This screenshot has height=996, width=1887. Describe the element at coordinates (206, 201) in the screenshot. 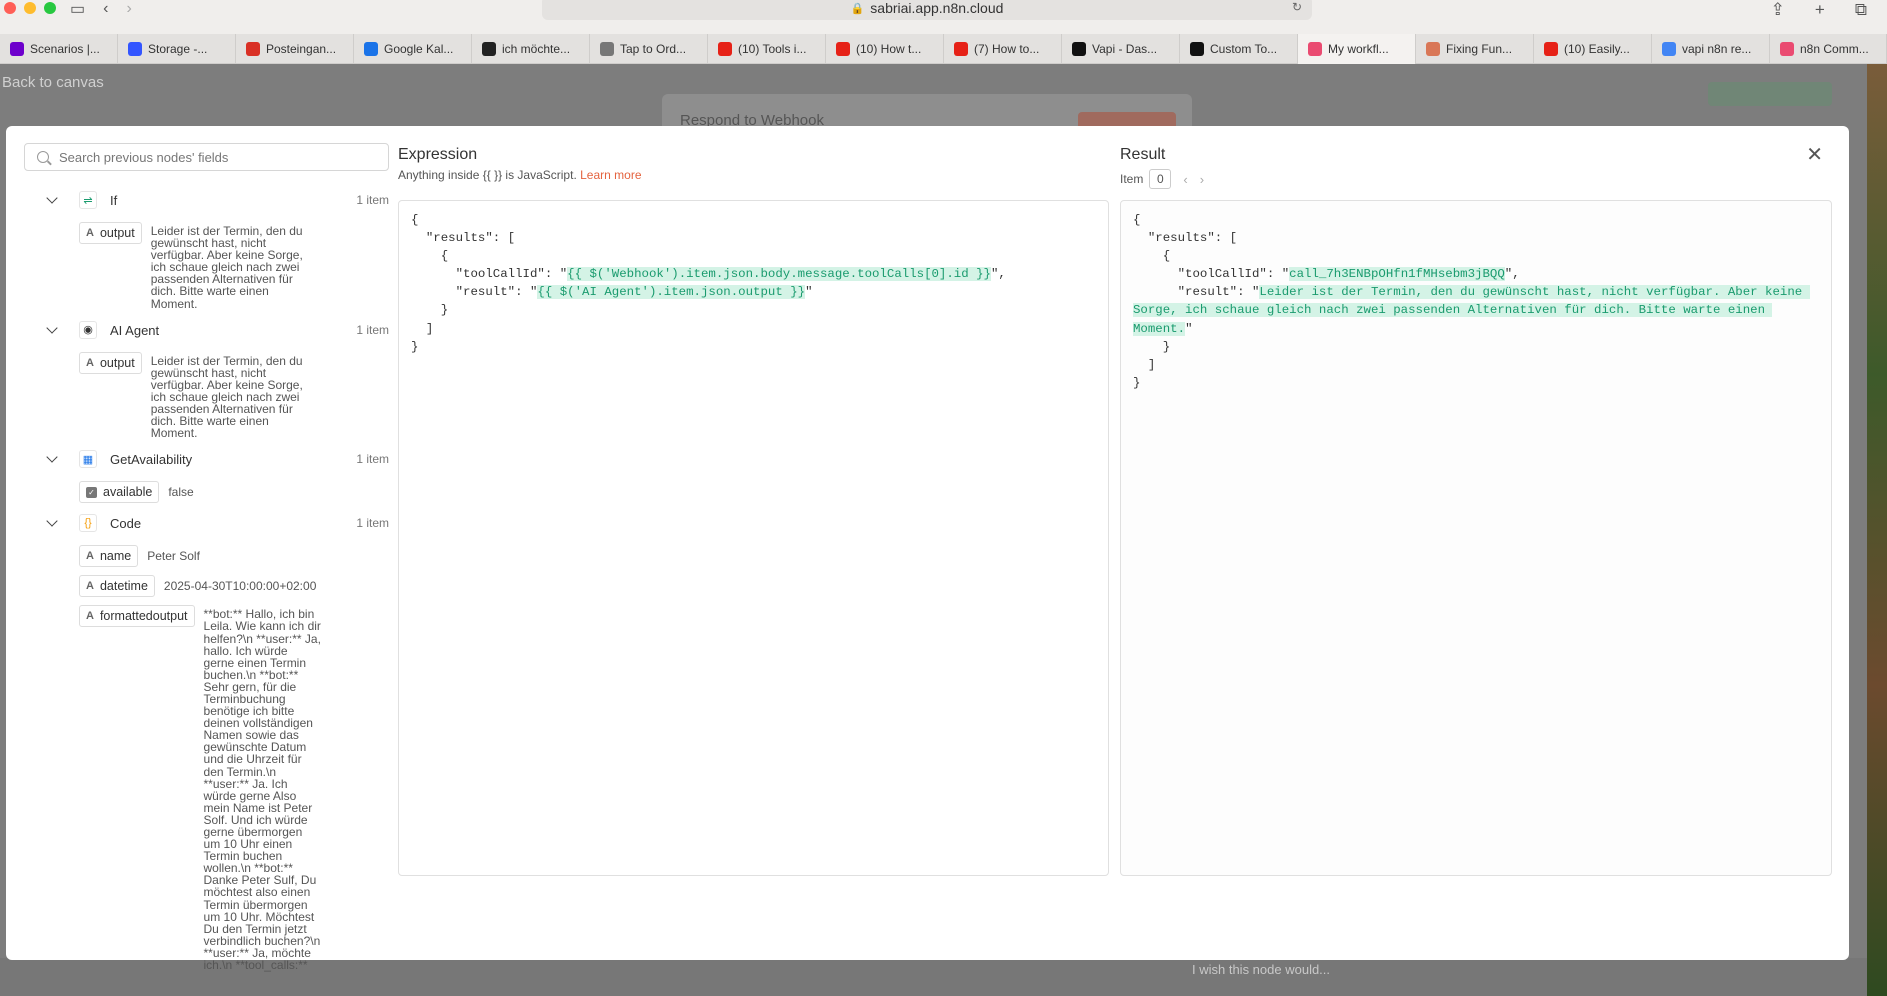

I see `node-header: ⇌ If 1 item` at that location.